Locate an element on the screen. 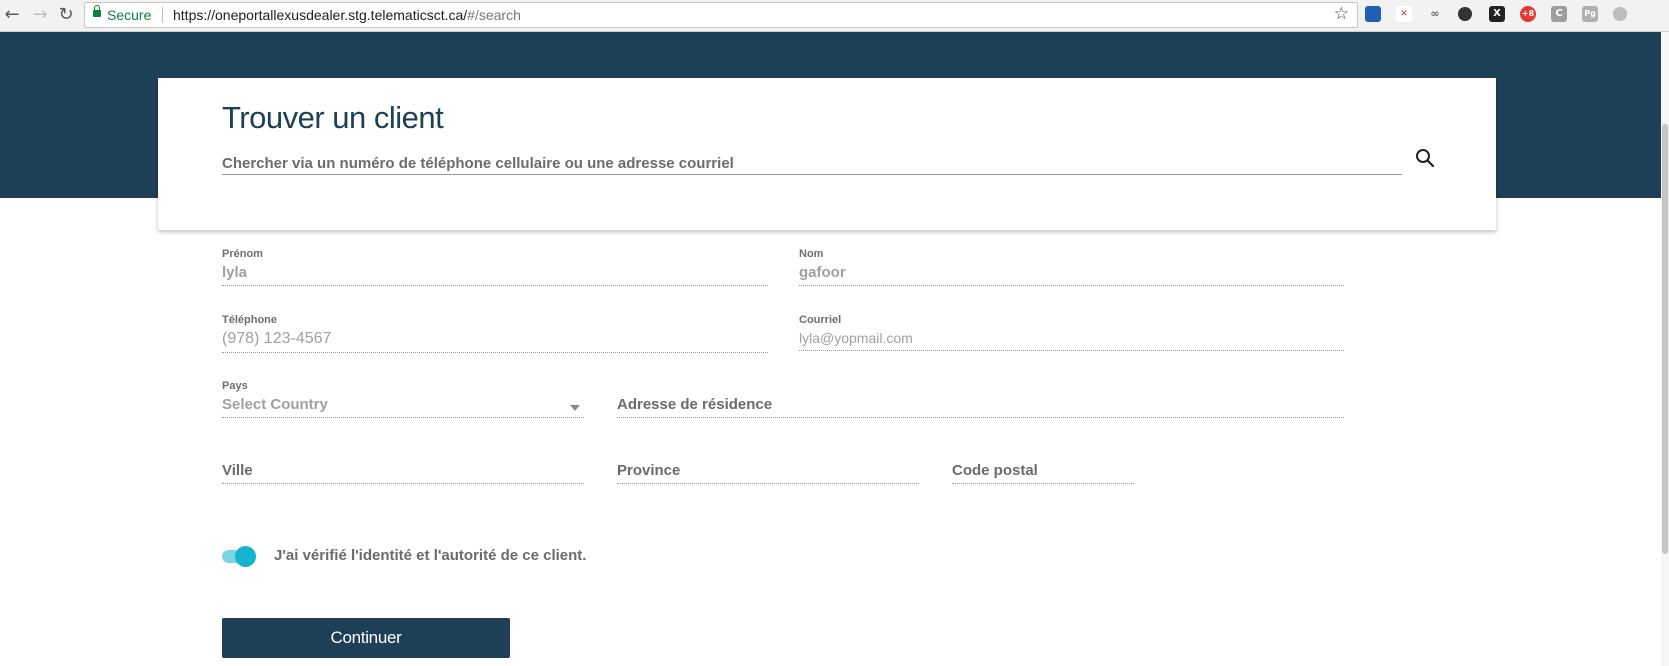 Image resolution: width=1669 pixels, height=666 pixels. last-name-input is located at coordinates (1071, 275).